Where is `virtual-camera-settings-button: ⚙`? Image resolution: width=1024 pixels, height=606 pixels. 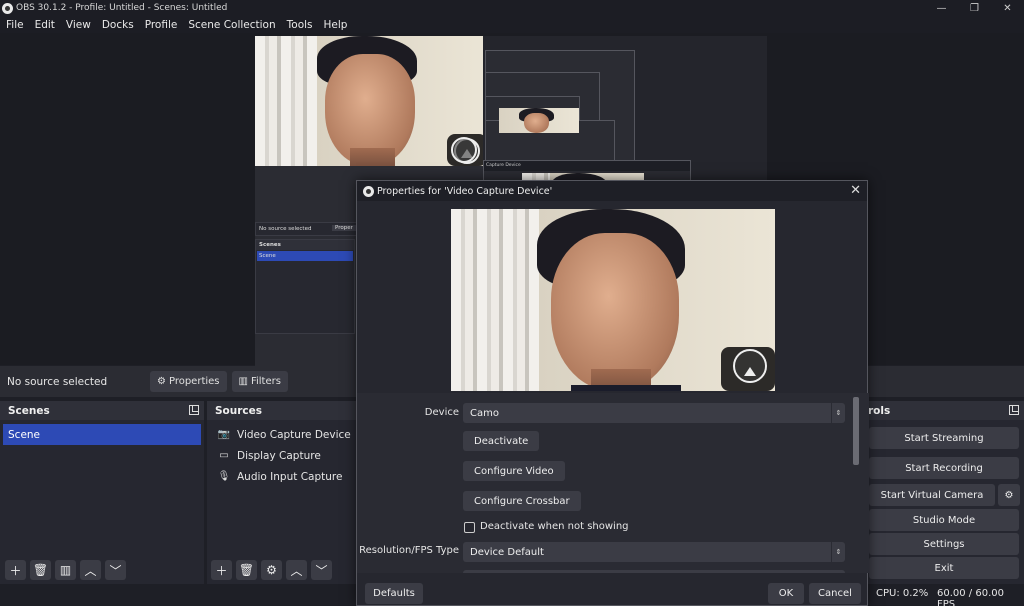
virtual-camera-settings-button: ⚙ is located at coordinates (1009, 495).